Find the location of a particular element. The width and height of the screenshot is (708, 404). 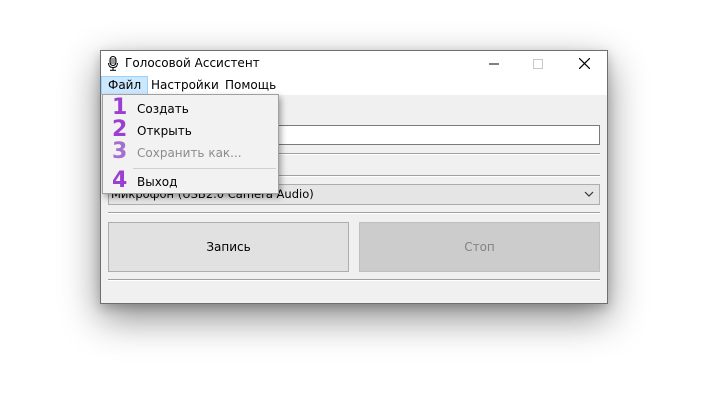

annotation-number: 3 is located at coordinates (120, 151).